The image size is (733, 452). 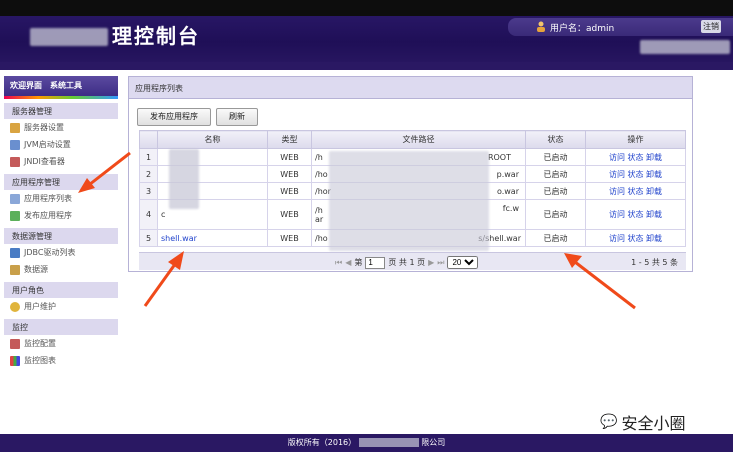 What do you see at coordinates (174, 117) in the screenshot?
I see `publish-app-button: 发布应用程序` at bounding box center [174, 117].